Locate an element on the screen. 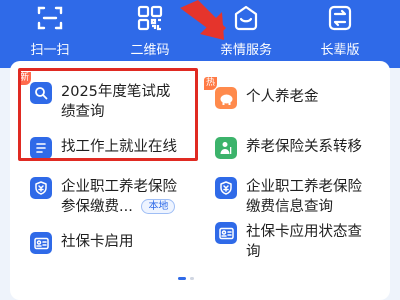  elder-transfer-icon is located at coordinates (226, 148).